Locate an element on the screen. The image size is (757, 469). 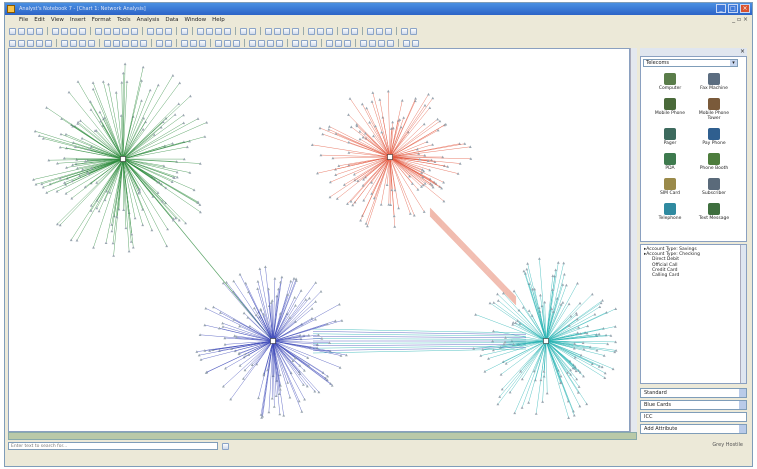
palette-item: Mobile Phone is located at coordinates (670, 109).